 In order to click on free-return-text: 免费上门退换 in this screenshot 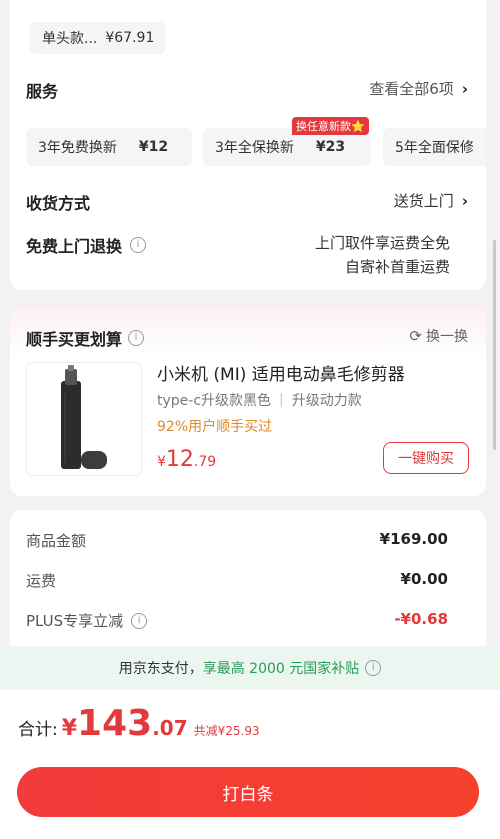, I will do `click(74, 246)`.